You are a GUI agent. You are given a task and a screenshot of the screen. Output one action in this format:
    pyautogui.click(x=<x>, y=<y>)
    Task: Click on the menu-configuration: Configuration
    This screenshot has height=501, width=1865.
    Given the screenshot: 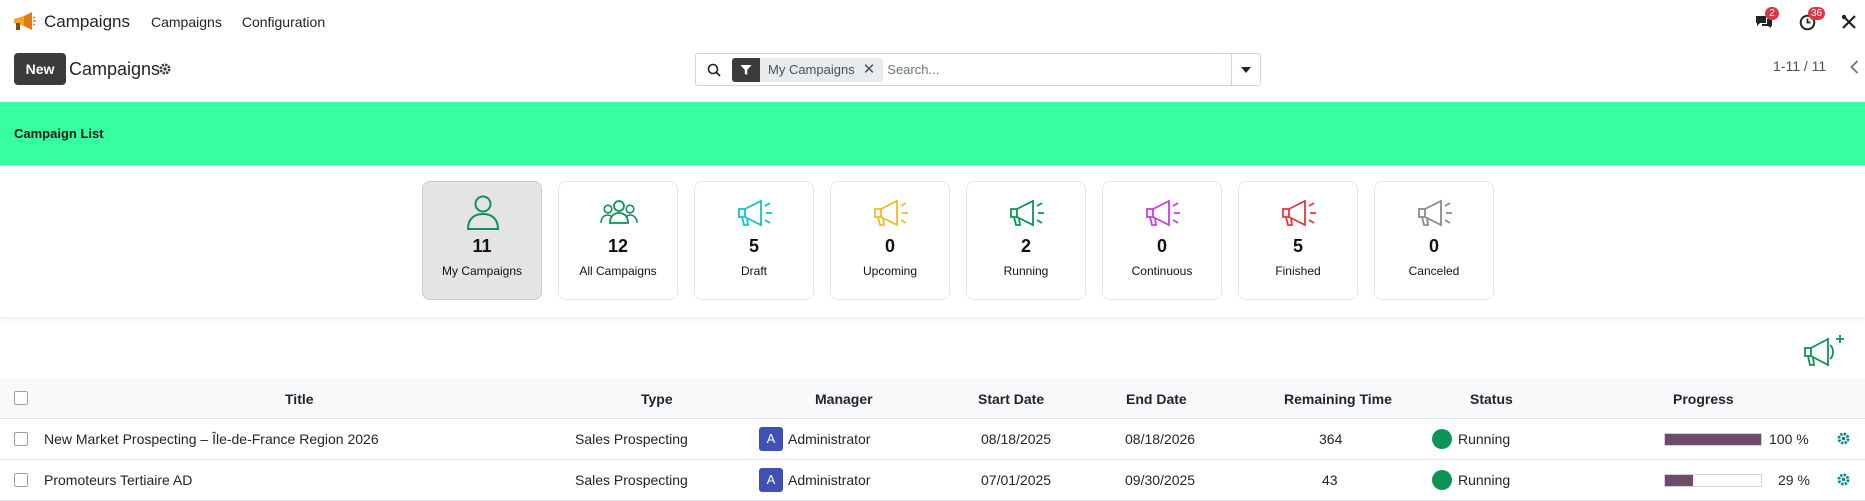 What is the action you would take?
    pyautogui.click(x=283, y=22)
    